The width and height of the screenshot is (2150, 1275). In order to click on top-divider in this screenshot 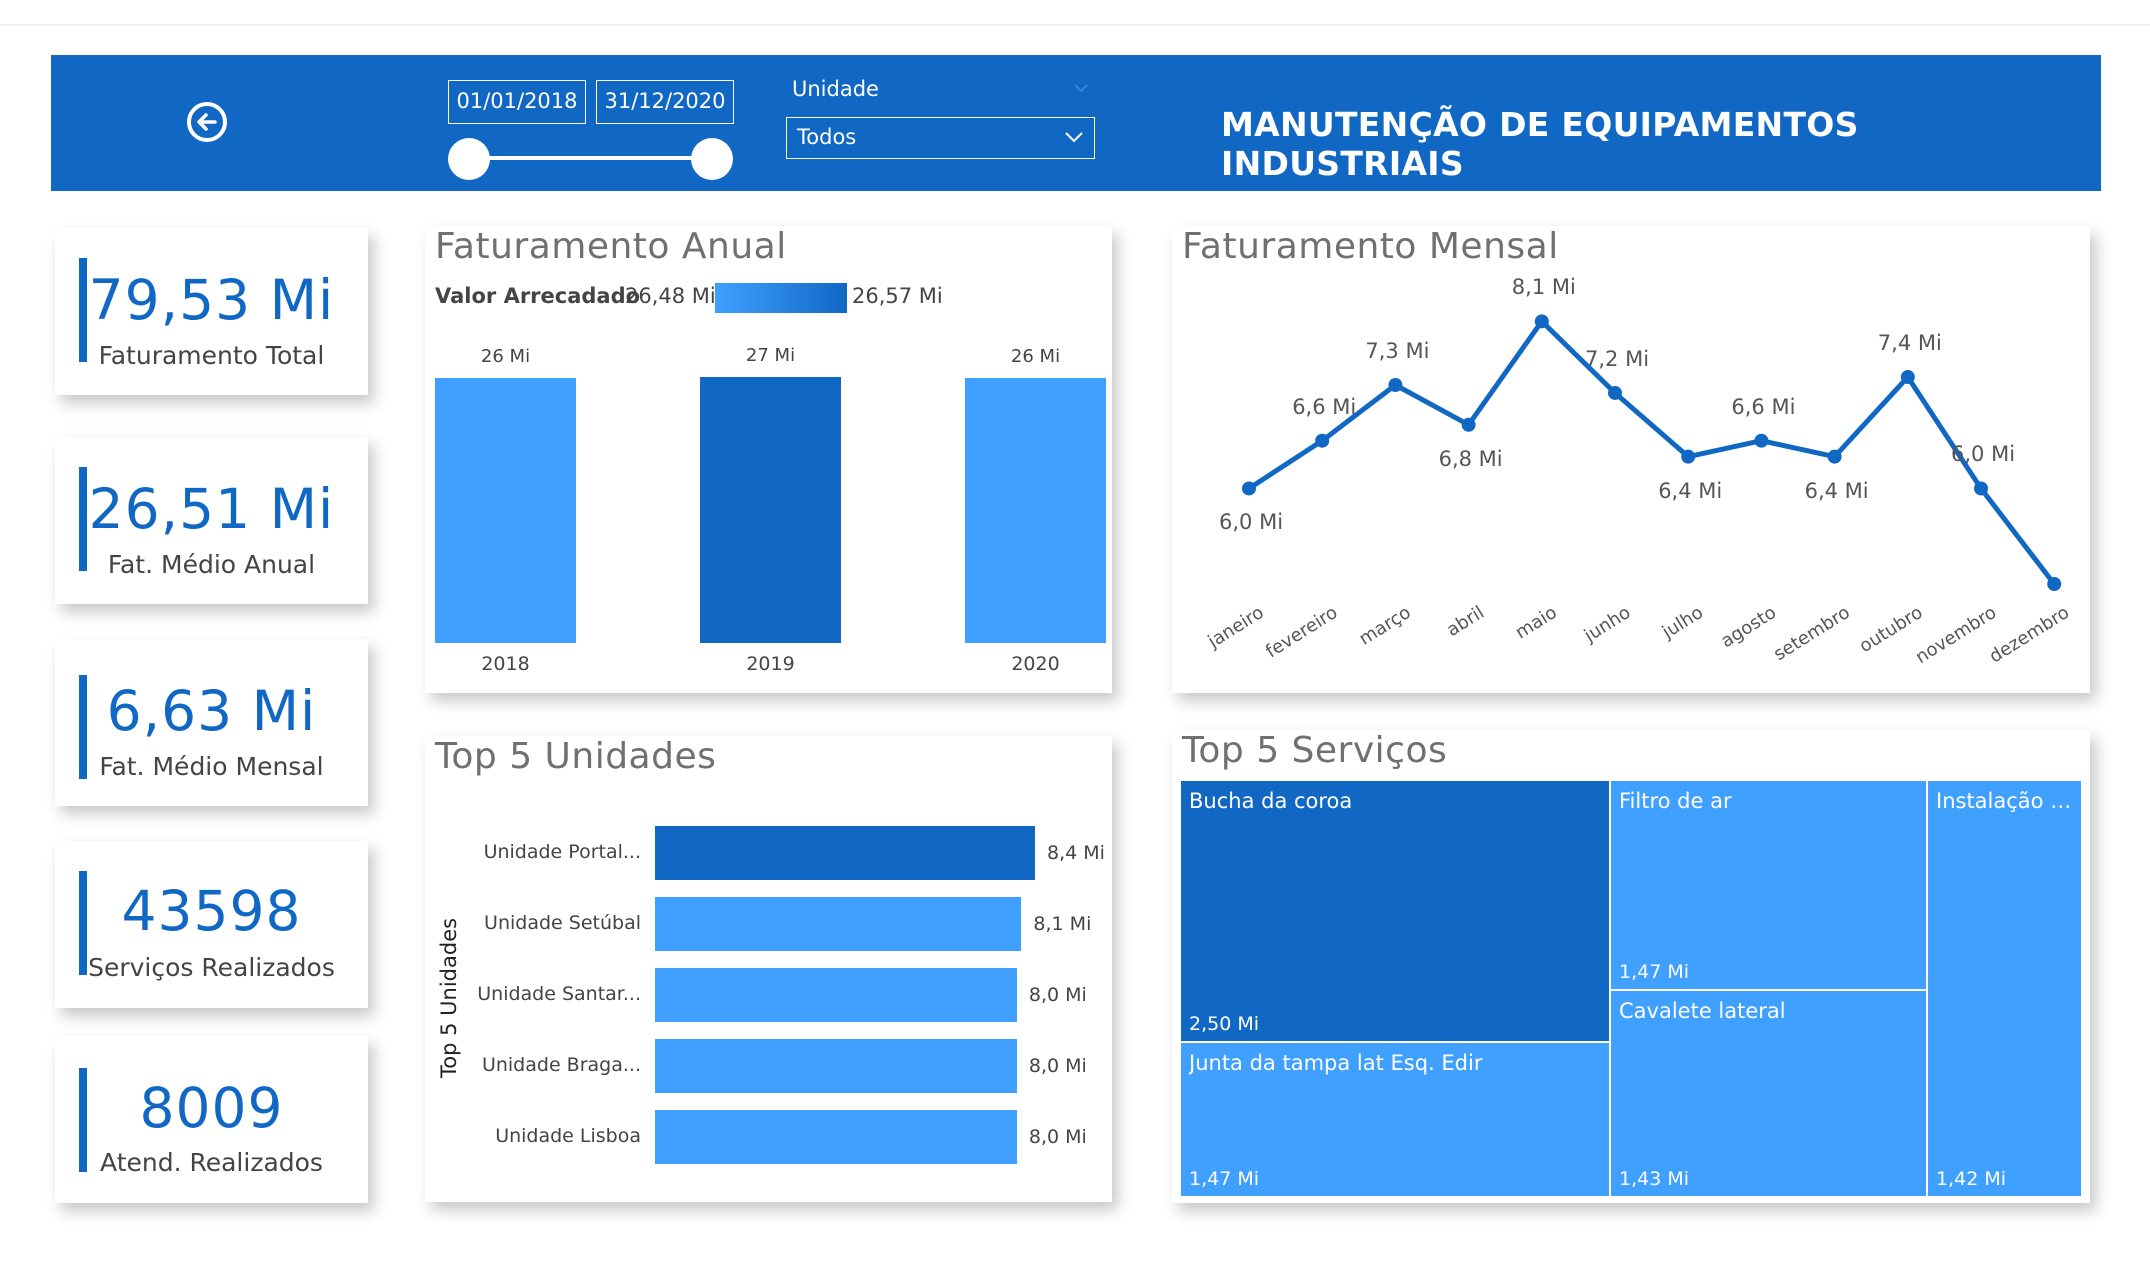, I will do `click(1075, 25)`.